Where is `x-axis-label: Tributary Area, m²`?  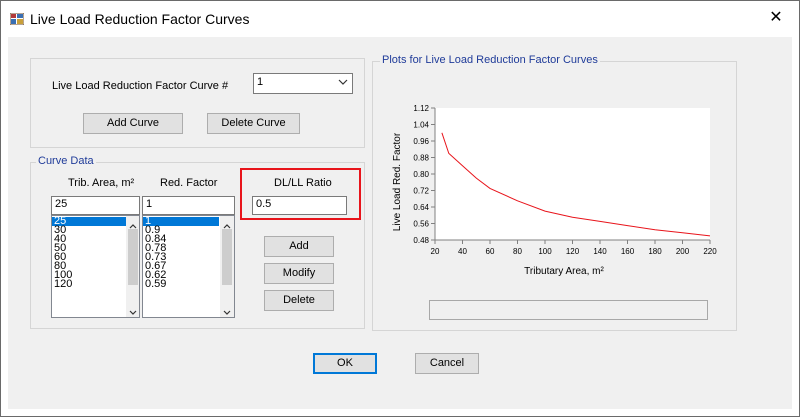 x-axis-label: Tributary Area, m² is located at coordinates (564, 271).